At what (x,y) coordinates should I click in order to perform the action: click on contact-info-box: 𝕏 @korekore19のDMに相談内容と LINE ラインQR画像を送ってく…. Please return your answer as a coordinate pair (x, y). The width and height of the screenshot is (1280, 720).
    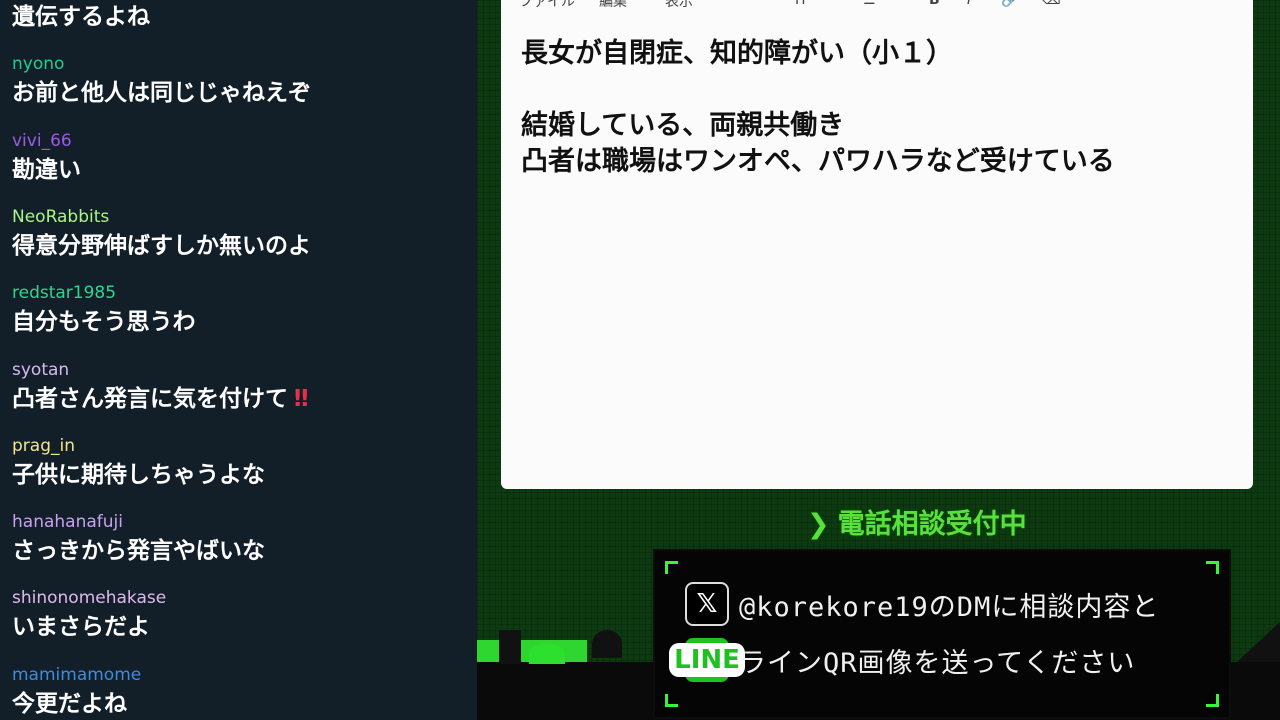
    Looking at the image, I should click on (942, 634).